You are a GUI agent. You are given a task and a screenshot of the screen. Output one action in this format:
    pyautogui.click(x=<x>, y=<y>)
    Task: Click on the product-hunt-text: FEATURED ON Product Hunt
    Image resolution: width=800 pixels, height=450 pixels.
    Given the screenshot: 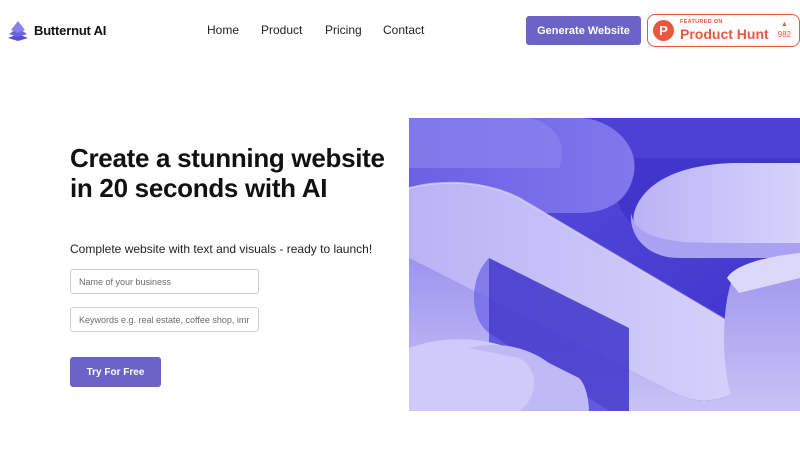 What is the action you would take?
    pyautogui.click(x=724, y=30)
    